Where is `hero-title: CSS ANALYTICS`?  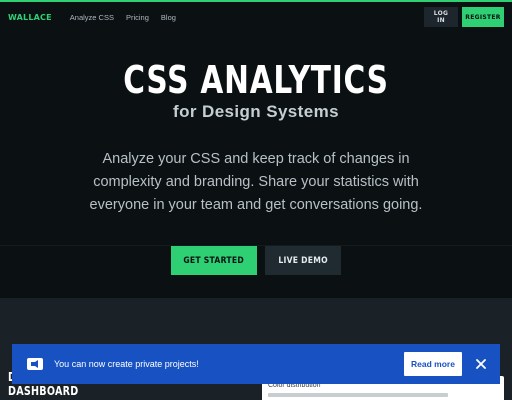
hero-title: CSS ANALYTICS is located at coordinates (256, 80).